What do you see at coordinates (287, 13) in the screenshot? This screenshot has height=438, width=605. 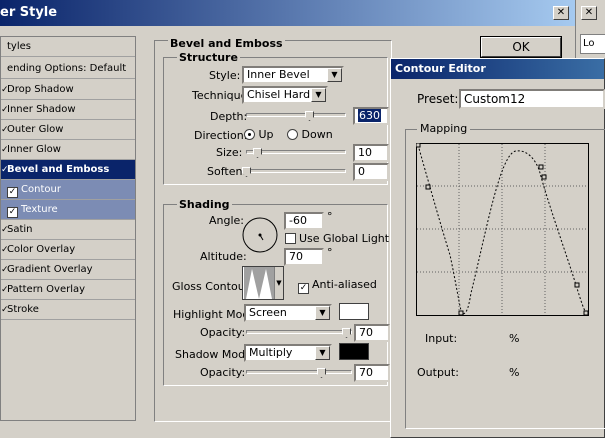 I see `title-bar: er Style ✕` at bounding box center [287, 13].